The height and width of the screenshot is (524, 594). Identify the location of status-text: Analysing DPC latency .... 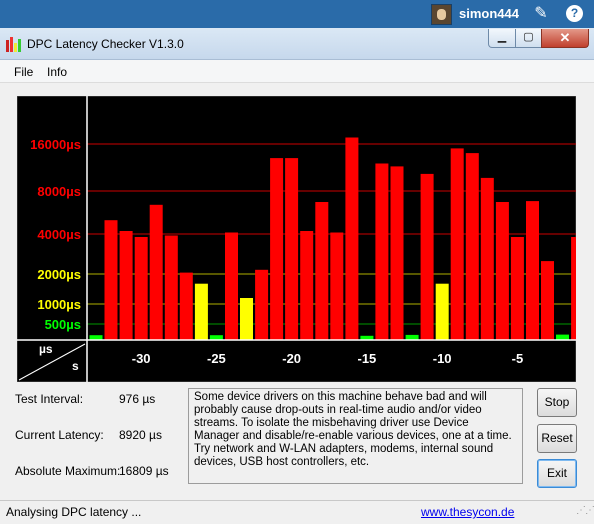
(74, 512).